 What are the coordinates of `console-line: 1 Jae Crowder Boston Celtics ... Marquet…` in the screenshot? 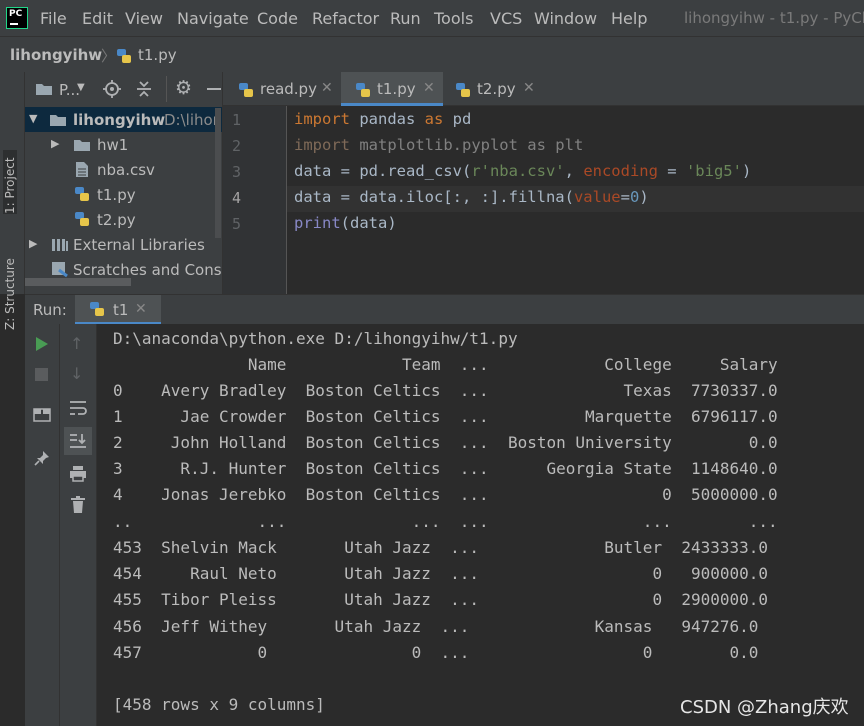 It's located at (445, 416).